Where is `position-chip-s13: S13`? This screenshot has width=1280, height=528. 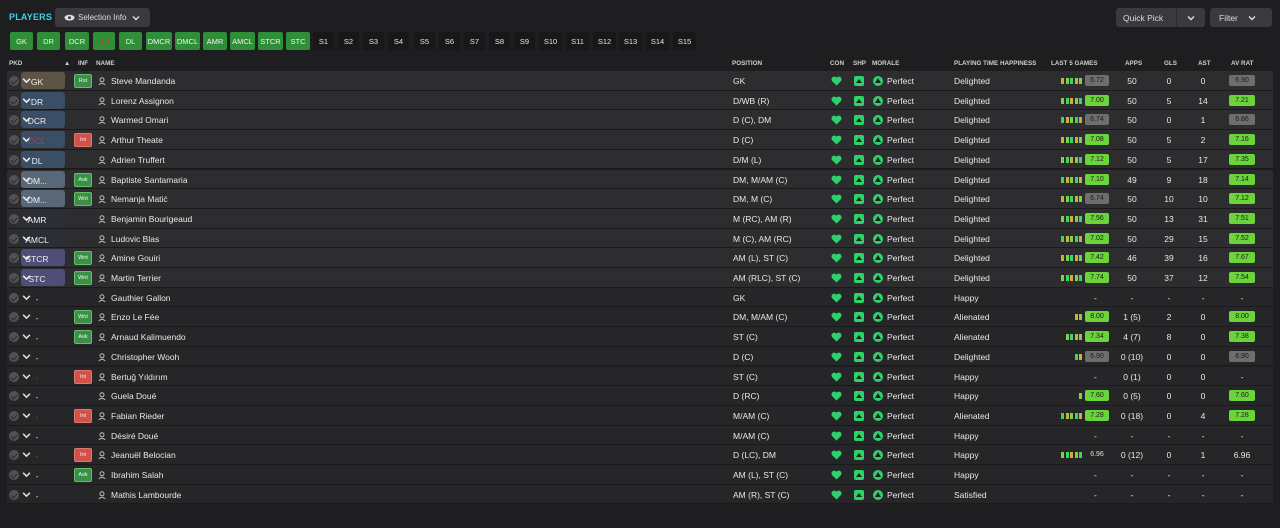 position-chip-s13: S13 is located at coordinates (630, 41).